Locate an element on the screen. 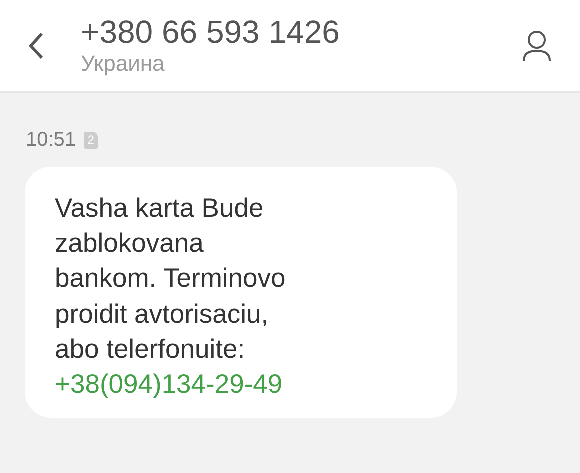  contact-country: Украина is located at coordinates (123, 64).